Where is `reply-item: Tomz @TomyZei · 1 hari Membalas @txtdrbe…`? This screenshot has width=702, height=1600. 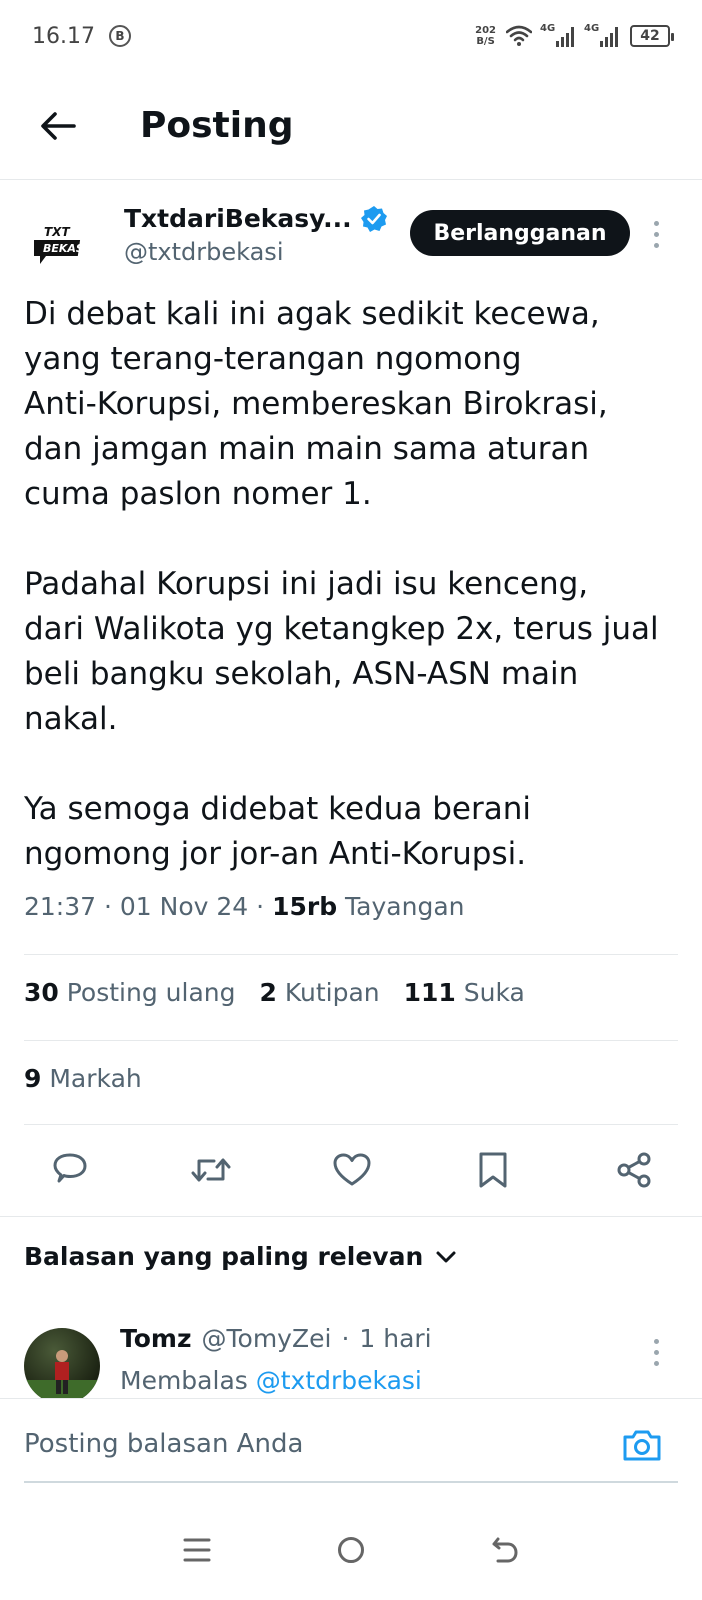
reply-item: Tomz @TomyZei · 1 hari Membalas @txtdrbe… is located at coordinates (351, 1363).